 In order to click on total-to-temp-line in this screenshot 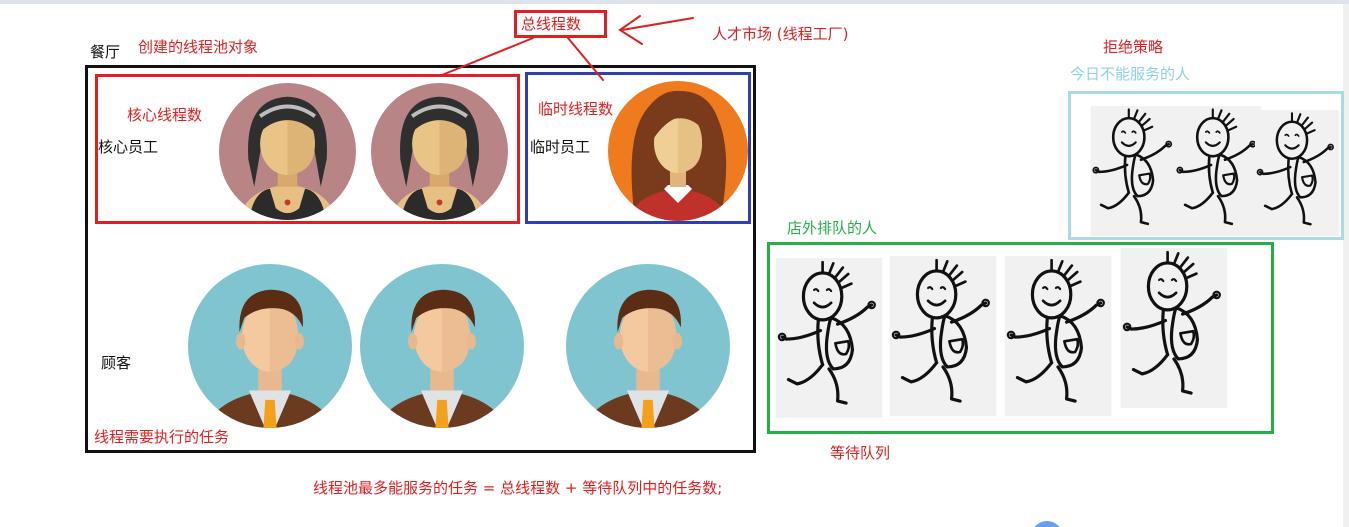, I will do `click(585, 59)`.